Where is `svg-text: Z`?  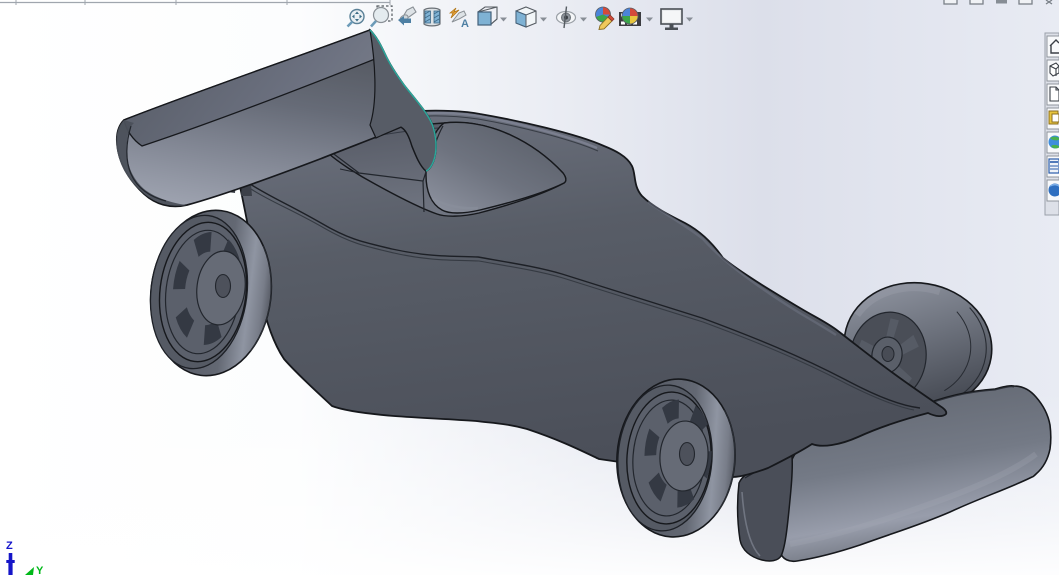
svg-text: Z is located at coordinates (9, 546).